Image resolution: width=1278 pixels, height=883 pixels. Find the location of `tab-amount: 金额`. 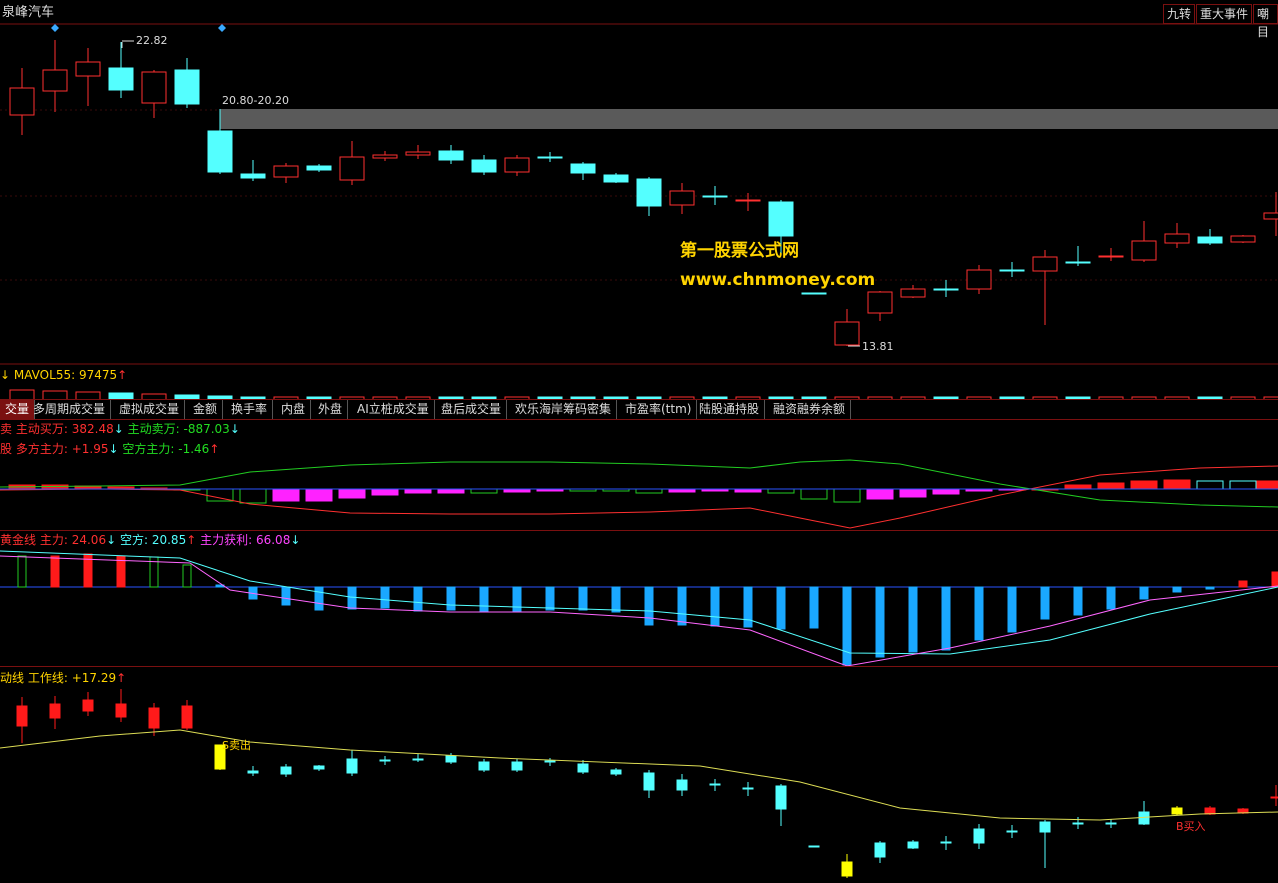

tab-amount: 金额 is located at coordinates (206, 409).